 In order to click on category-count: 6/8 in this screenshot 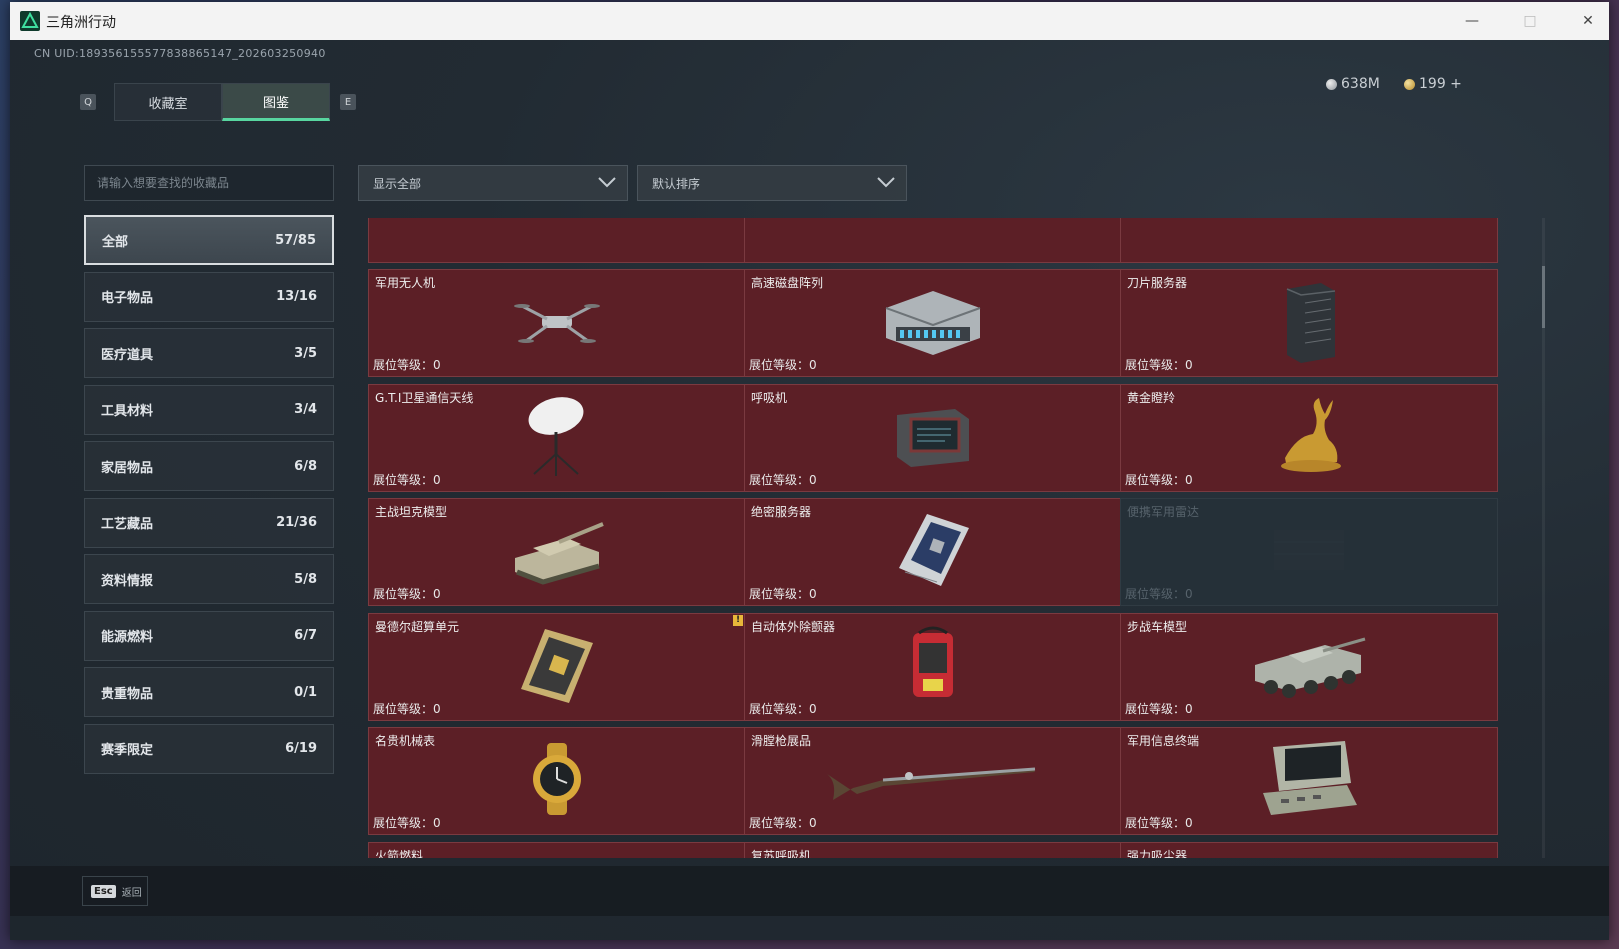, I will do `click(305, 466)`.